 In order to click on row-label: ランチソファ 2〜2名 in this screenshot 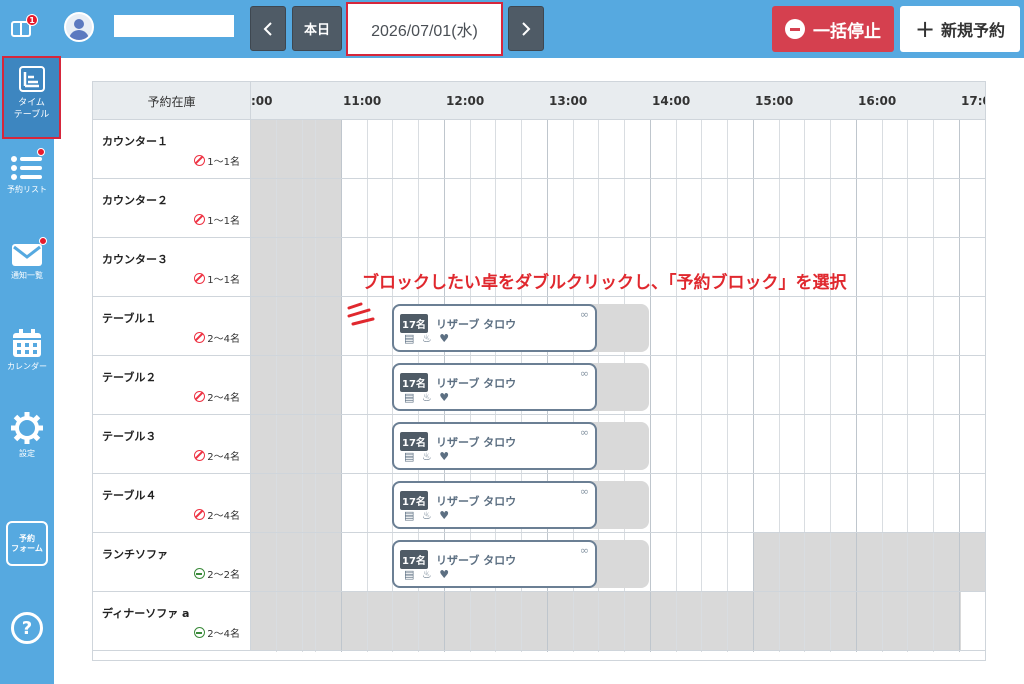, I will do `click(172, 562)`.